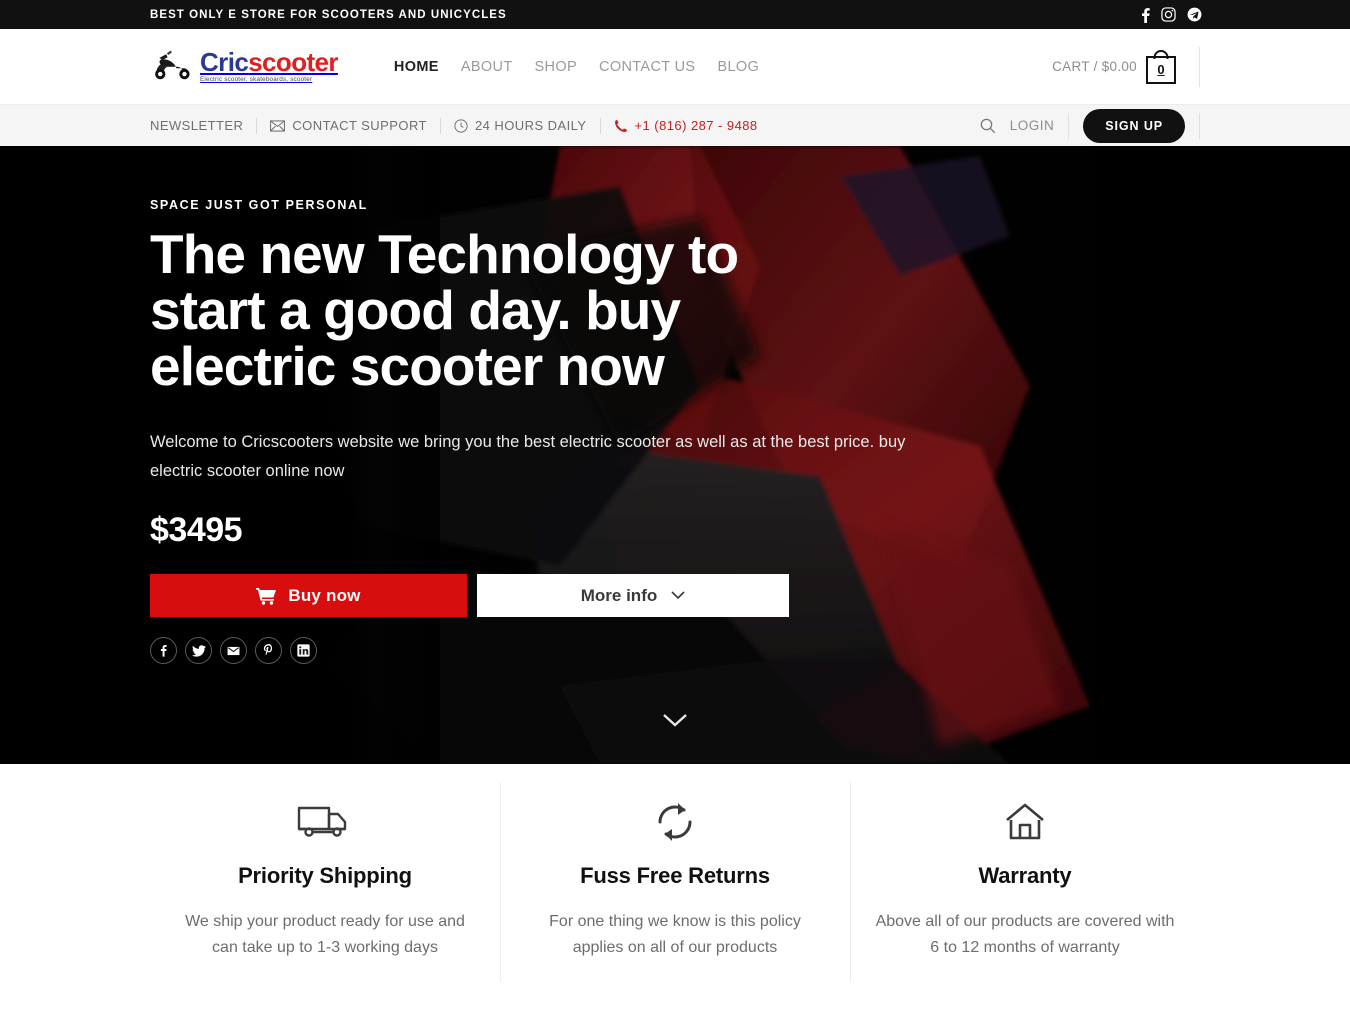  What do you see at coordinates (163, 651) in the screenshot?
I see `share-facebook-icon` at bounding box center [163, 651].